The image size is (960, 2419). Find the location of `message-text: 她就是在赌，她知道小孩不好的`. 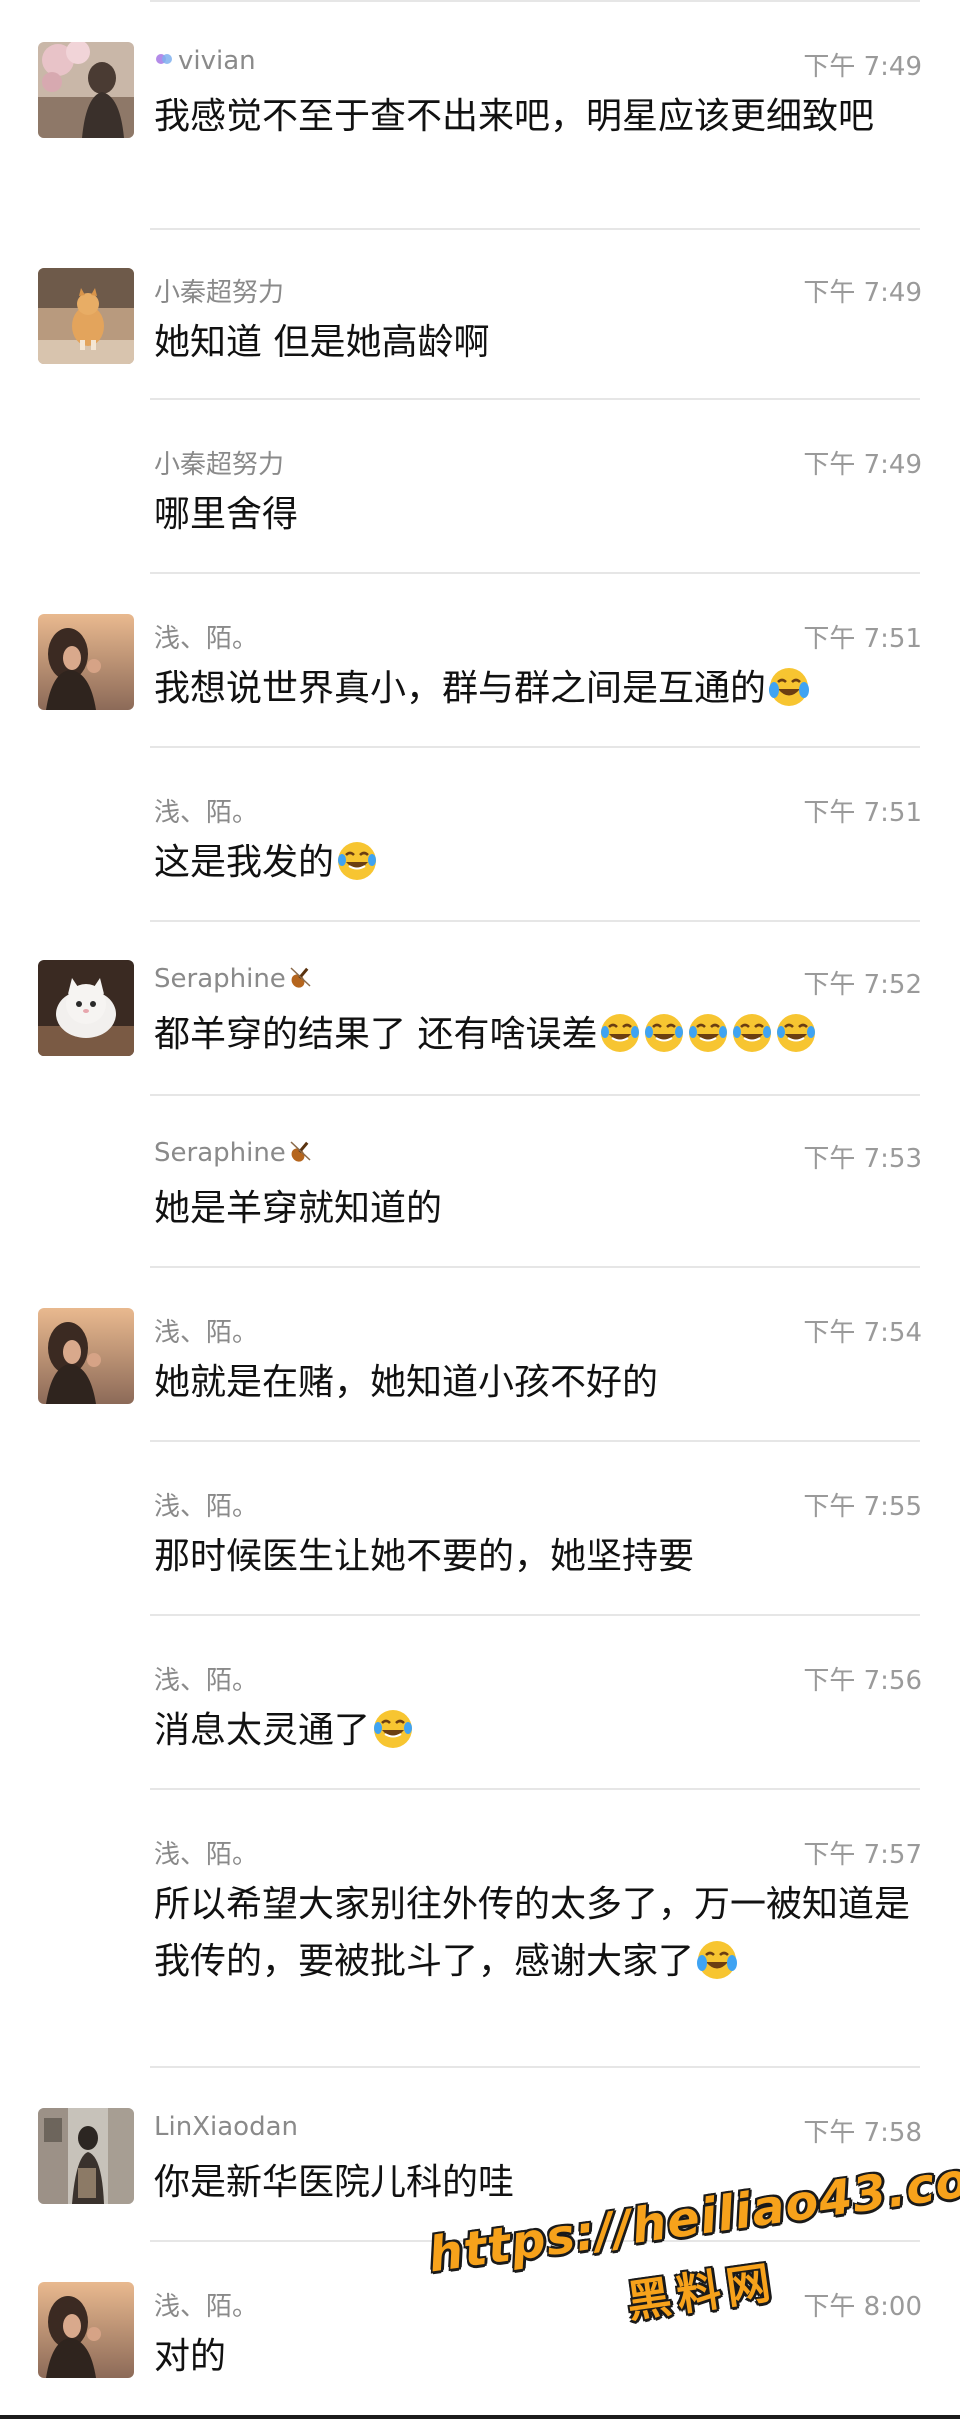

message-text: 她就是在赌，她知道小孩不好的 is located at coordinates (406, 1382).